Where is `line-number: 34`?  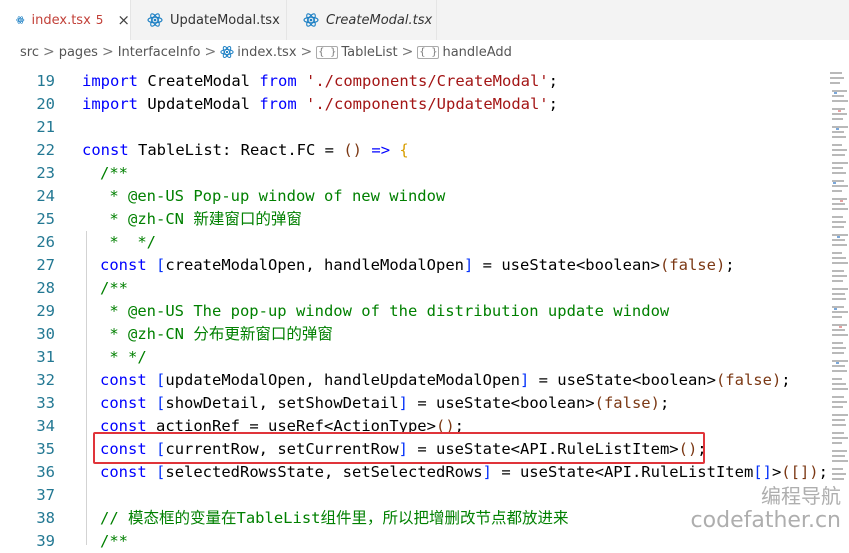
line-number: 34 is located at coordinates (45, 426).